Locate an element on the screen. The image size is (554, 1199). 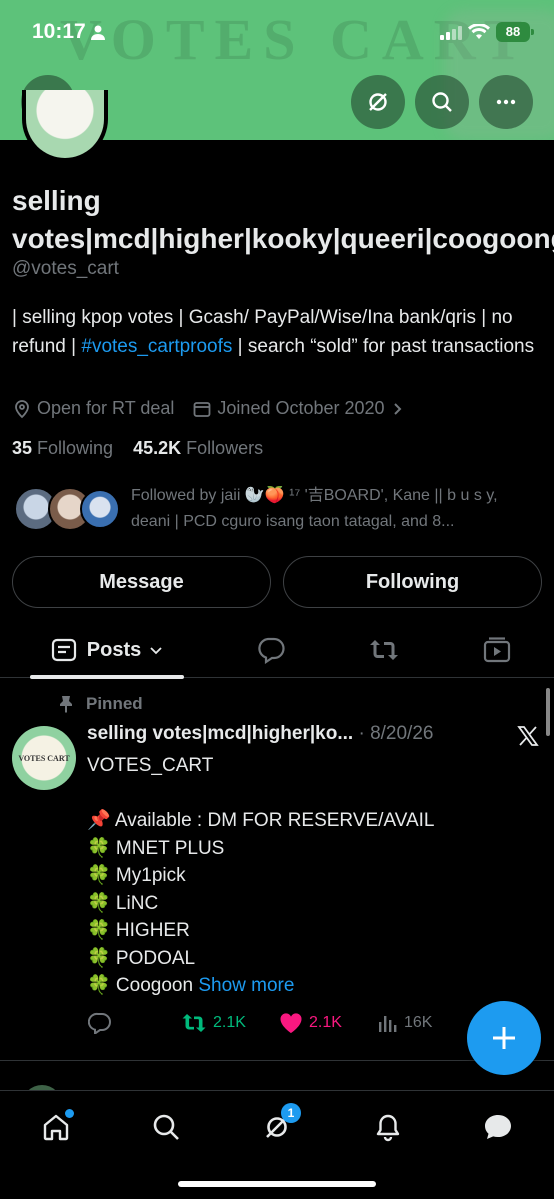
reply-icon is located at coordinates (99, 1023).